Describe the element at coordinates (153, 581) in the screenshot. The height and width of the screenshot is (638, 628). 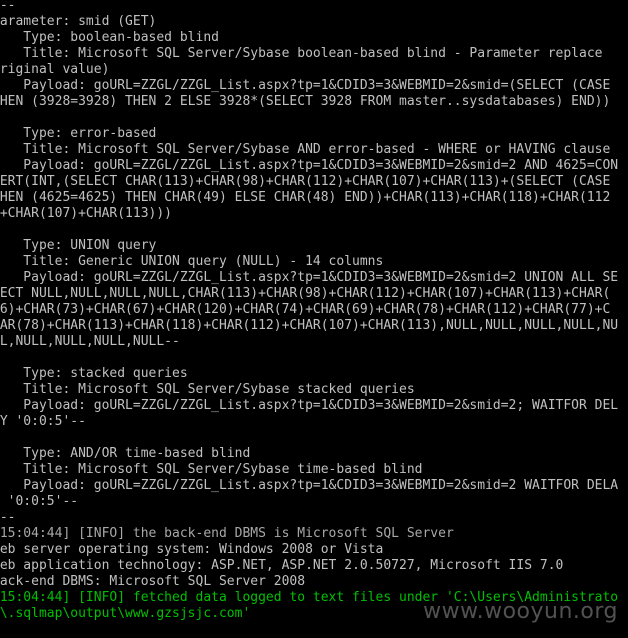
I see `terminal-line: back-end DBMS: Microsoft SQL Server 2008` at that location.